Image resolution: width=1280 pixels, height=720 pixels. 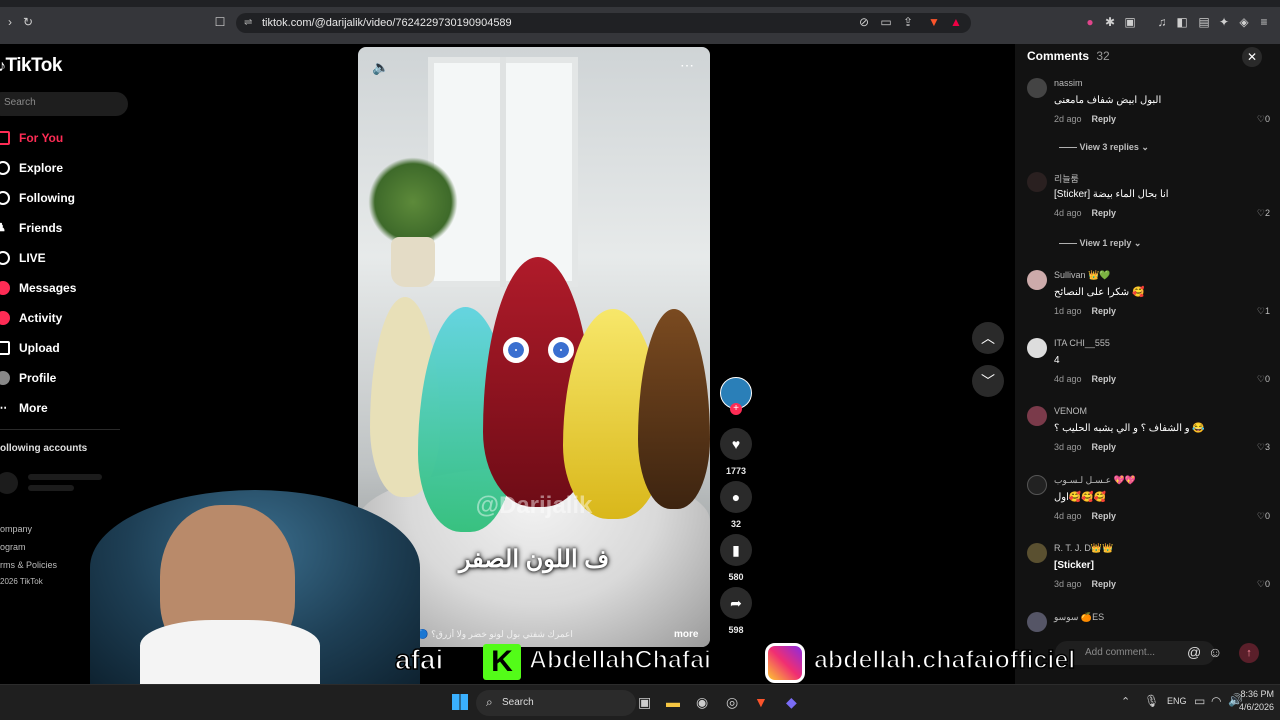 What do you see at coordinates (736, 603) in the screenshot?
I see `share-arrow-icon: ➦` at bounding box center [736, 603].